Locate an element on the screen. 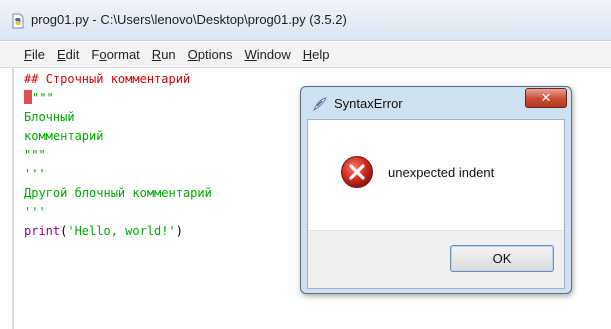  code-line: print('Hello, world!') is located at coordinates (103, 231).